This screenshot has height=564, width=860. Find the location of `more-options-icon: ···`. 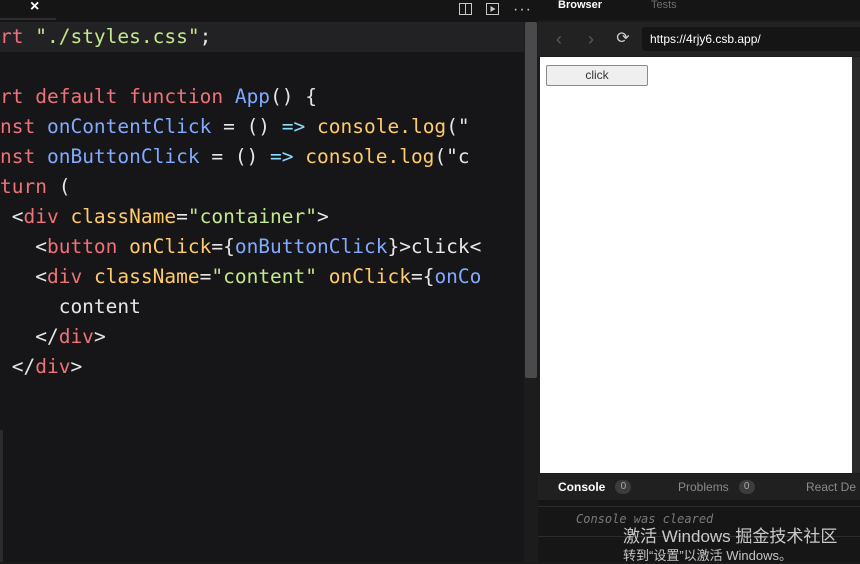

more-options-icon: ··· is located at coordinates (522, 10).